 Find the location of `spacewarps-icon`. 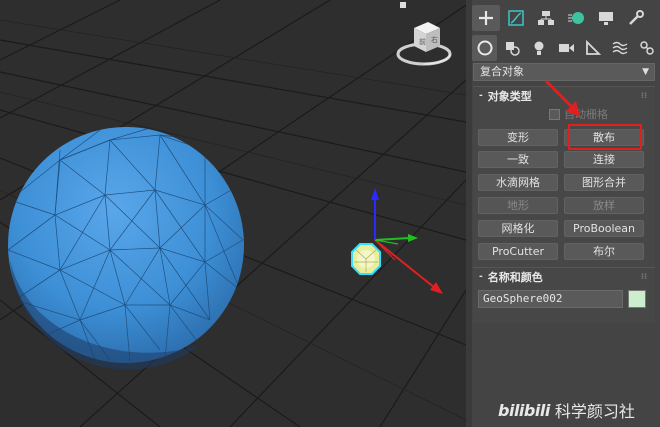

spacewarps-icon is located at coordinates (620, 48).